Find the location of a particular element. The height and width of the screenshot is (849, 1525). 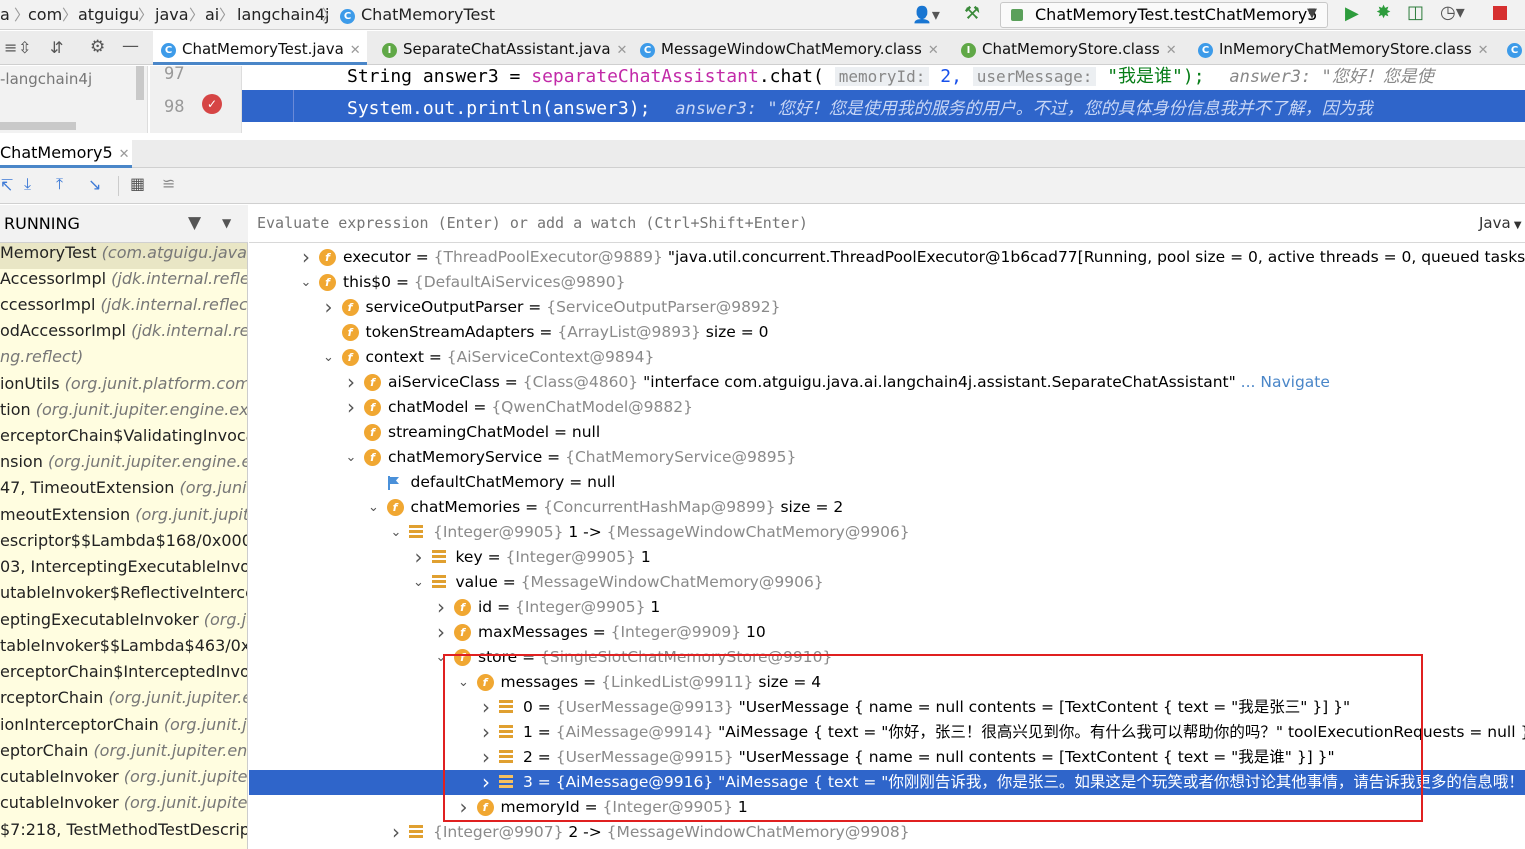

frame-item: nsion (org.junit.jupiter.engine.exte is located at coordinates (123, 465).